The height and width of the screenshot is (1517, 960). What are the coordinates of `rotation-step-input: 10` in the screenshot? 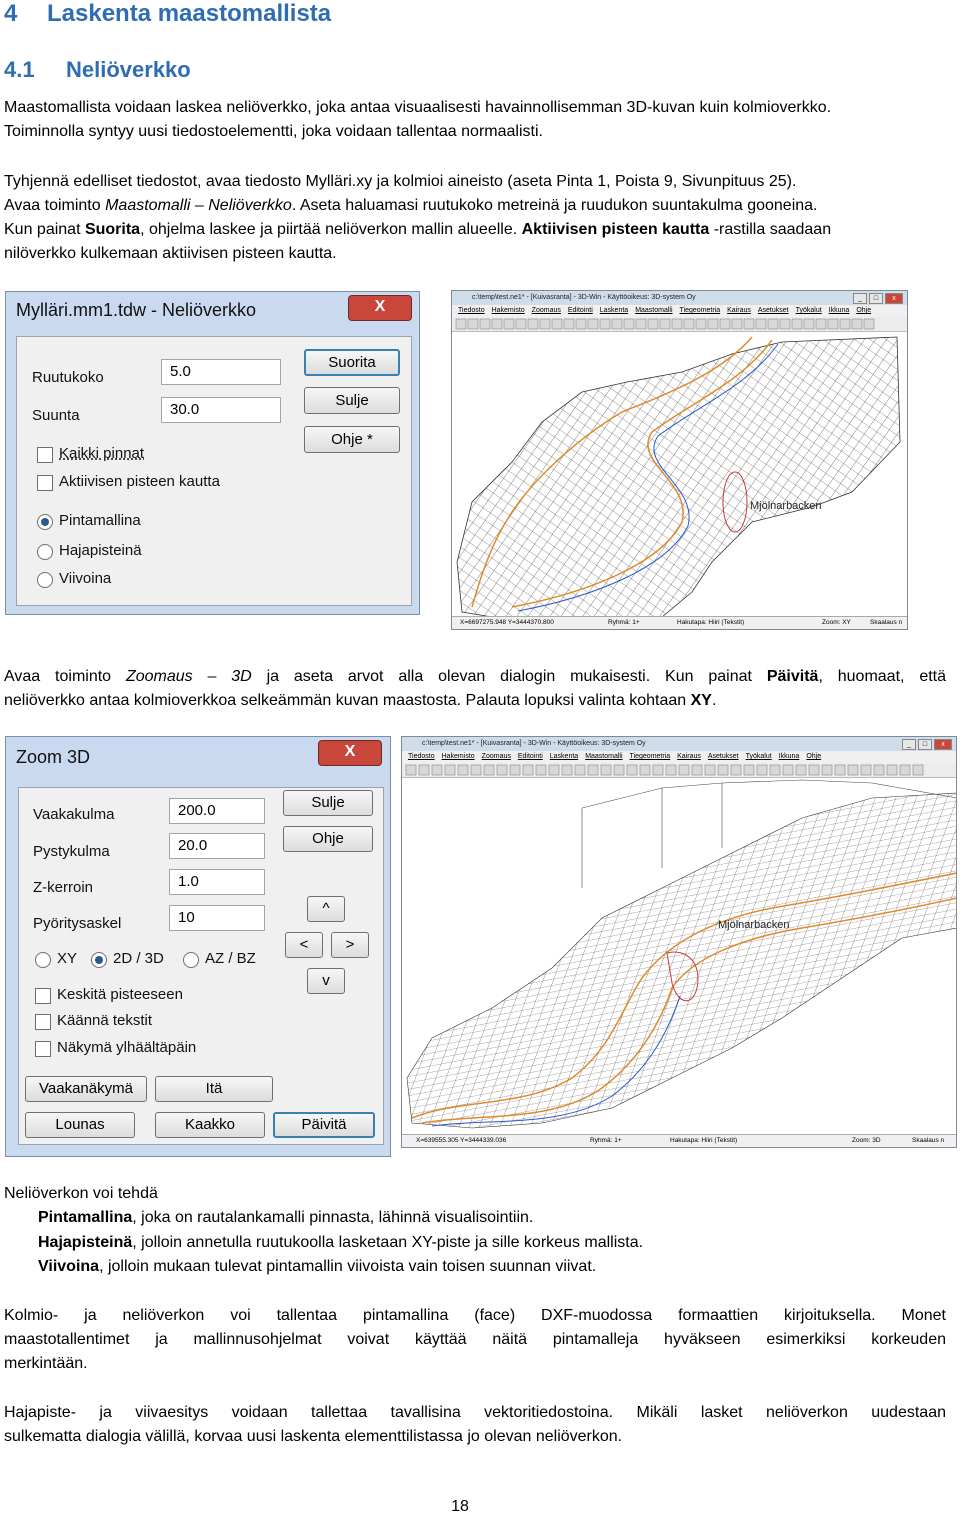 It's located at (217, 918).